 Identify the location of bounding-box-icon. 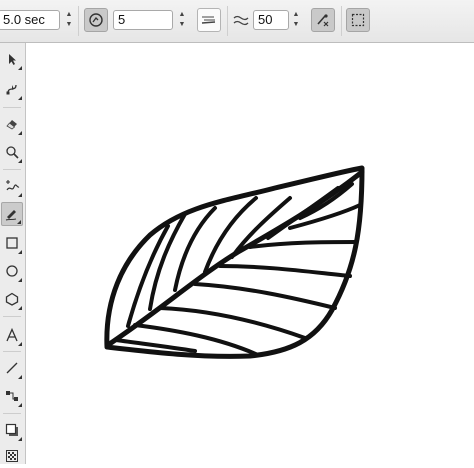
(358, 20).